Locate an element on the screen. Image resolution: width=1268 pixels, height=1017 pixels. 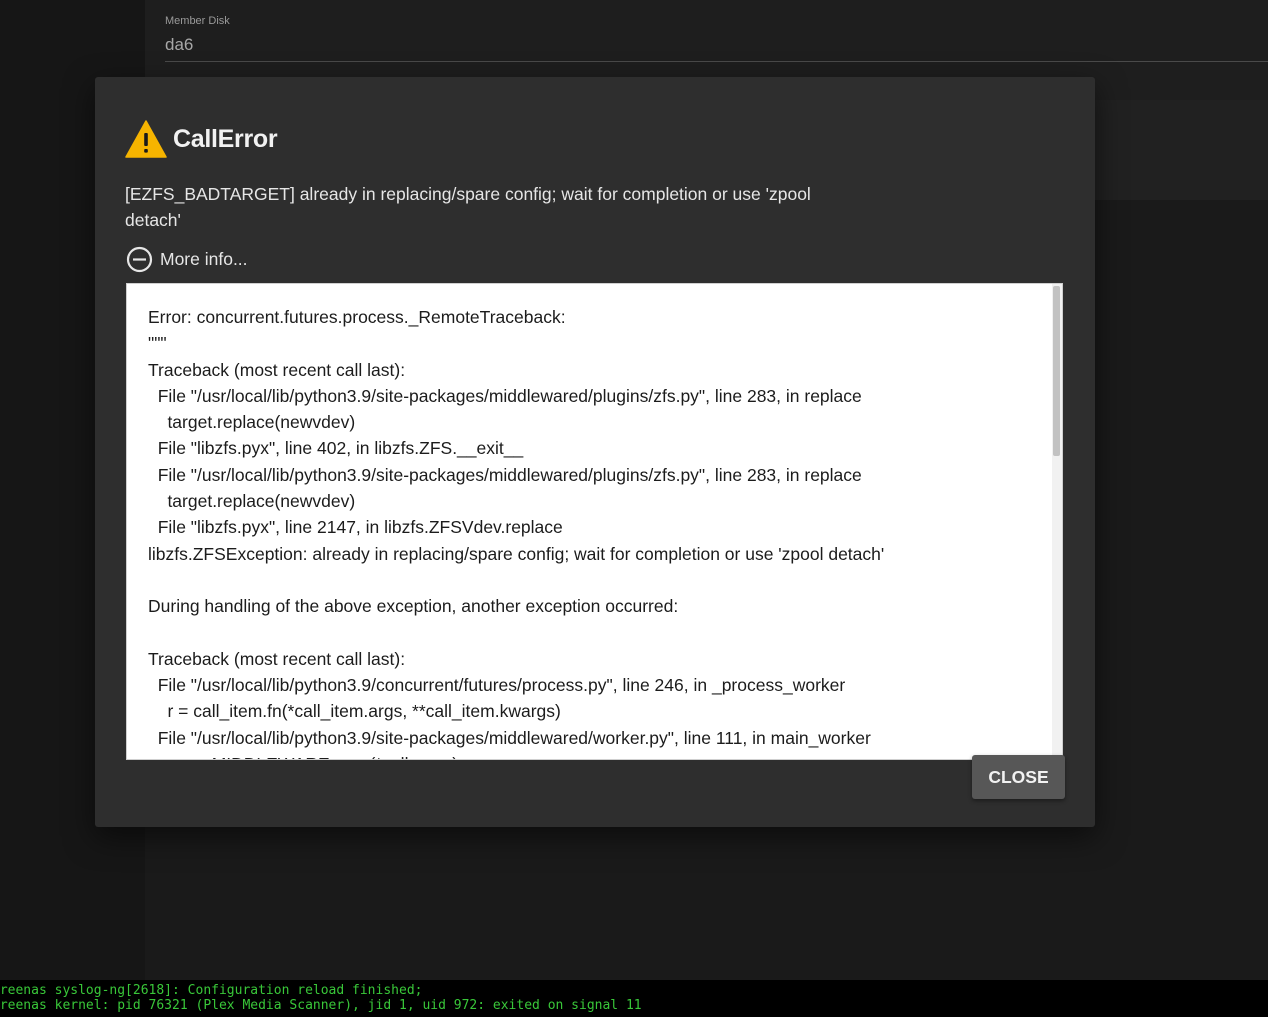
traceback-scrollbar is located at coordinates (1057, 521).